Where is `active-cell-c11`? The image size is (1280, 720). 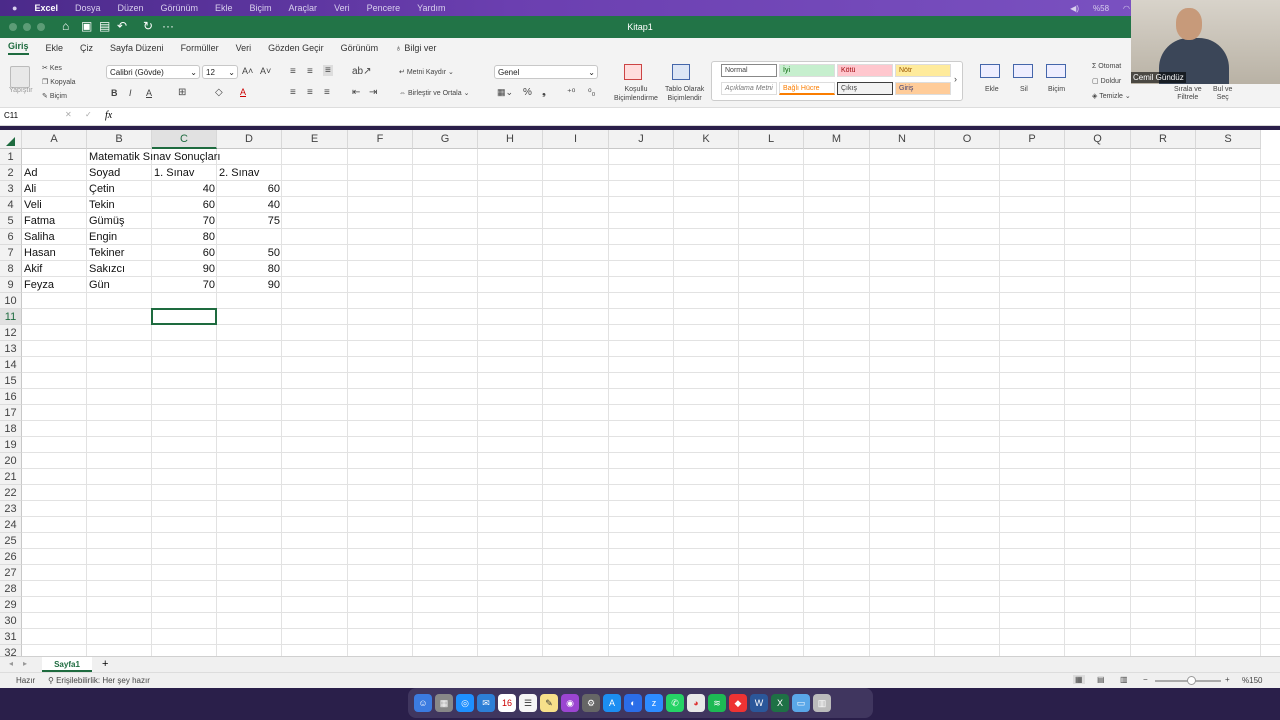
active-cell-c11 is located at coordinates (184, 316).